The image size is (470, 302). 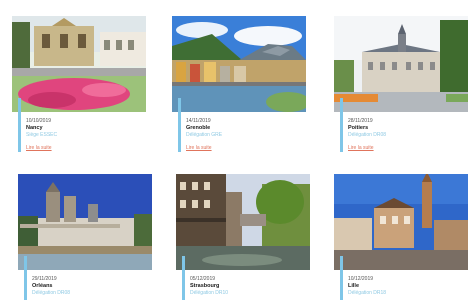 What do you see at coordinates (44, 279) in the screenshot?
I see `card-date: 29/11/2019` at bounding box center [44, 279].